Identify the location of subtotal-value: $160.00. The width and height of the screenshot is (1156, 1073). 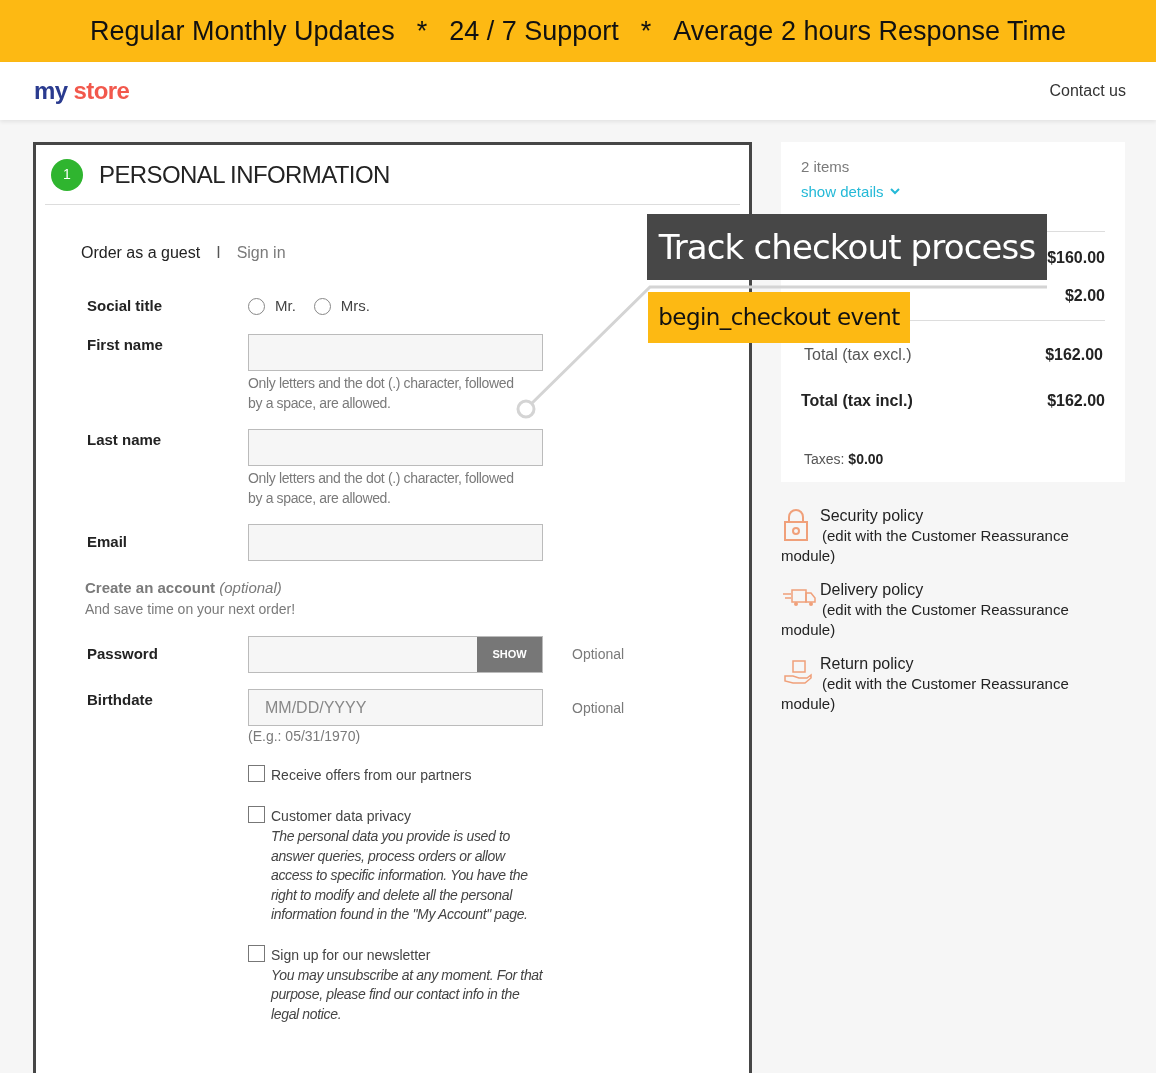
(1076, 257).